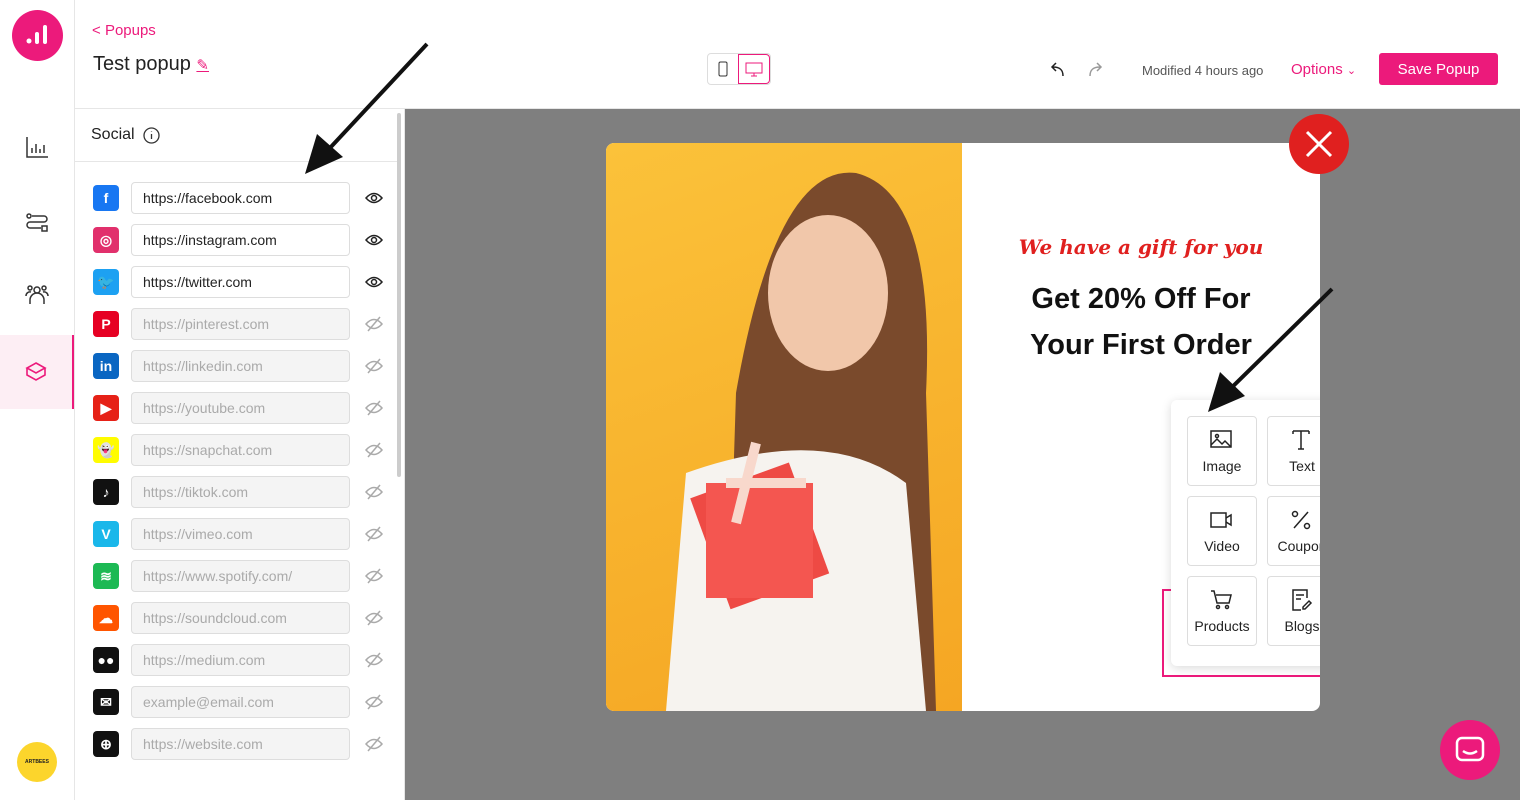 The image size is (1520, 800). What do you see at coordinates (1293, 531) in the screenshot?
I see `element-tile-coupon: Coupon` at bounding box center [1293, 531].